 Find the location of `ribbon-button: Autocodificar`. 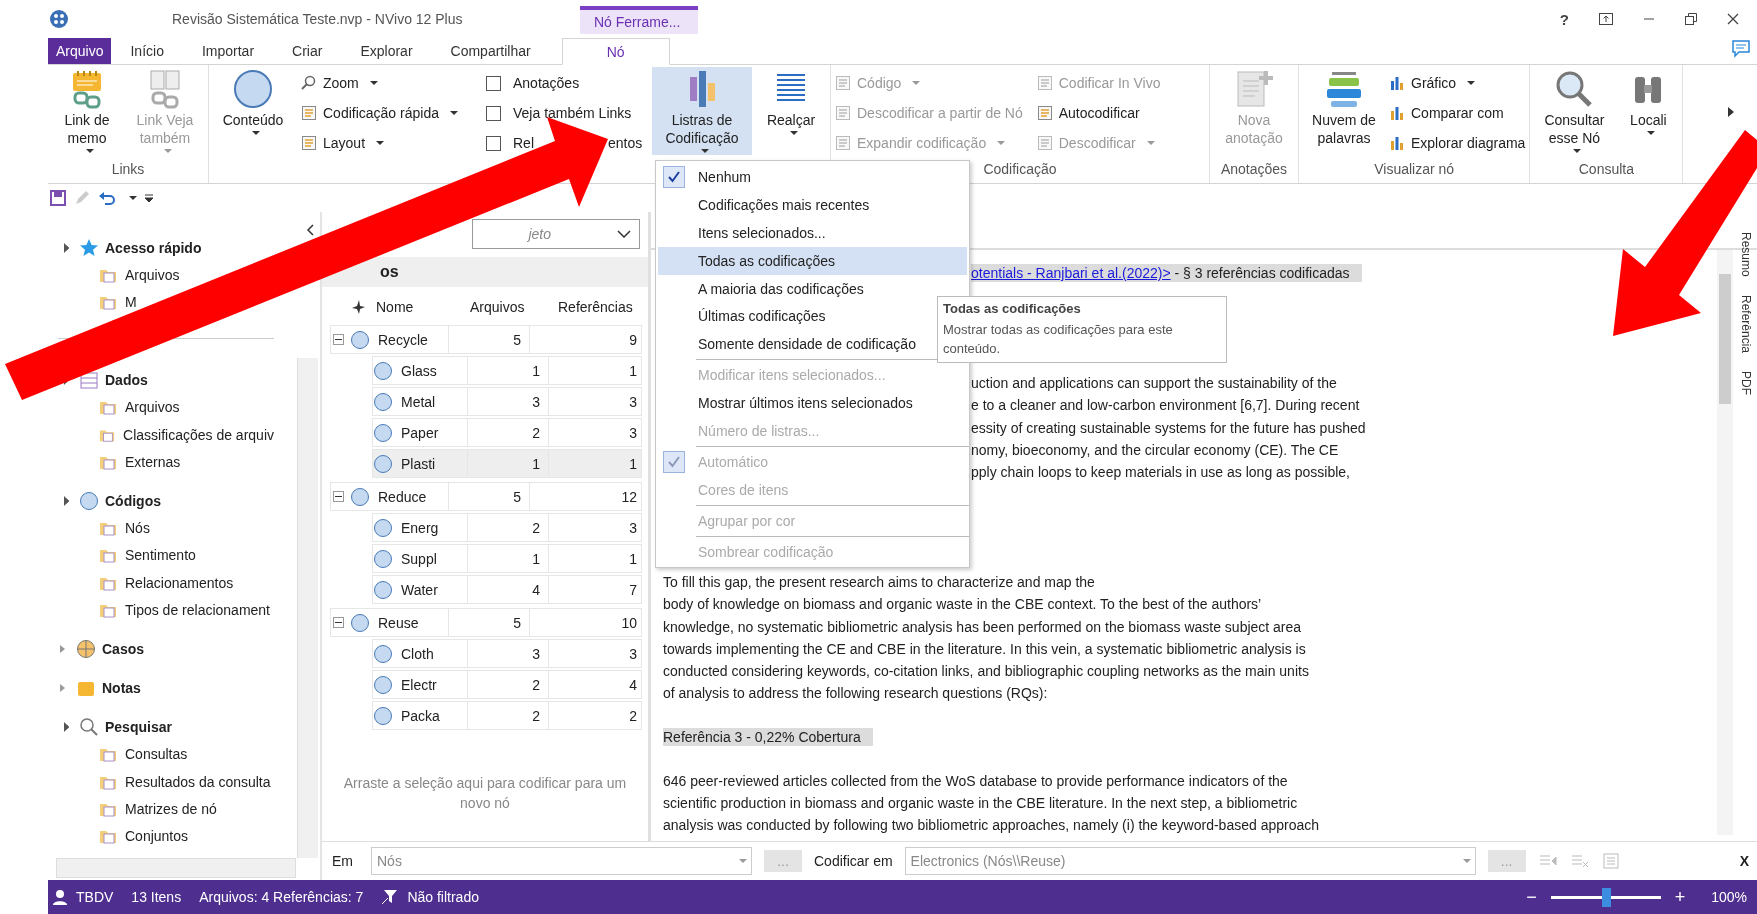

ribbon-button: Autocodificar is located at coordinates (1098, 113).